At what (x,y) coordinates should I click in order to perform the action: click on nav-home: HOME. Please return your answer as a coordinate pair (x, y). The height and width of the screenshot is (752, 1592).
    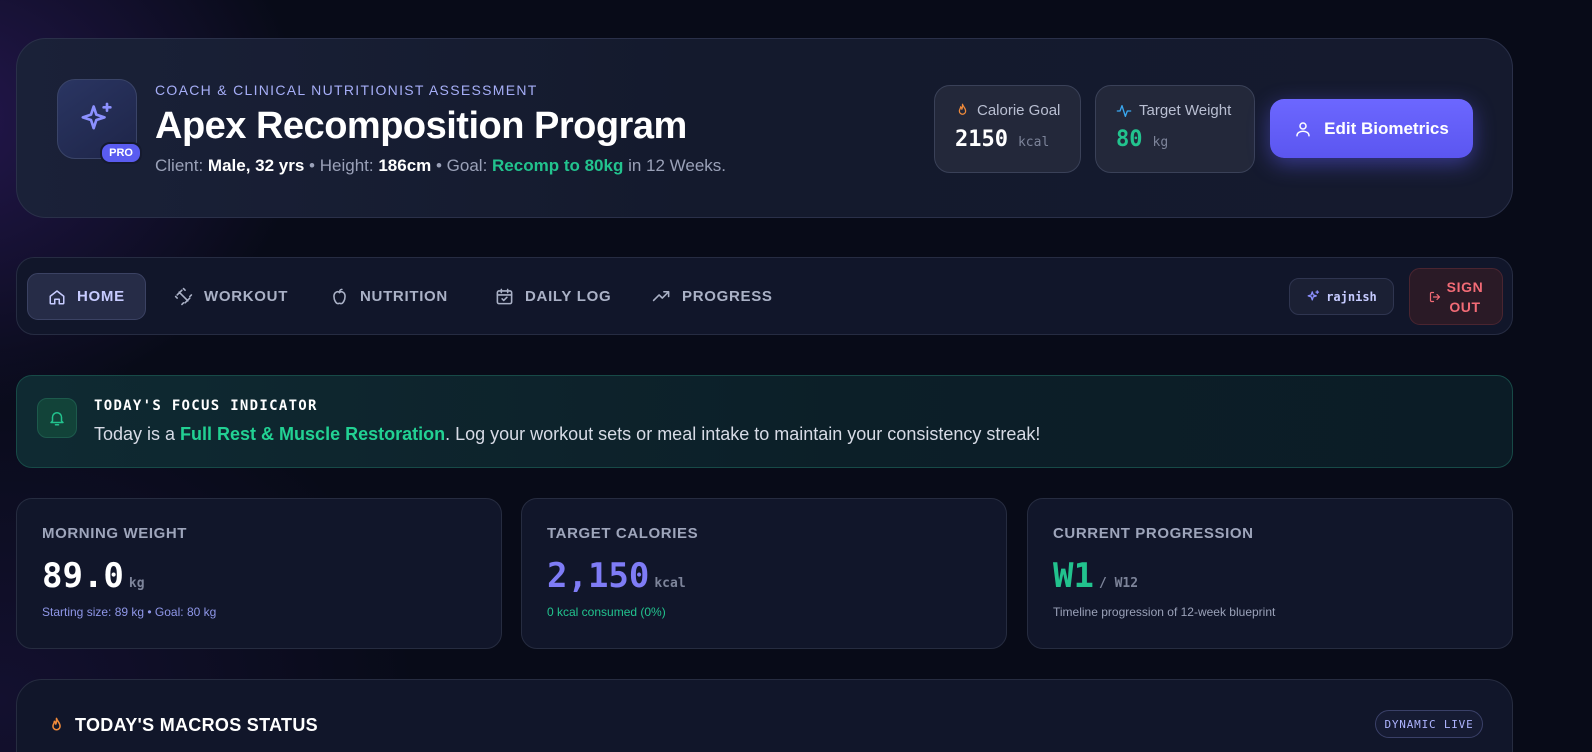
    Looking at the image, I should click on (86, 296).